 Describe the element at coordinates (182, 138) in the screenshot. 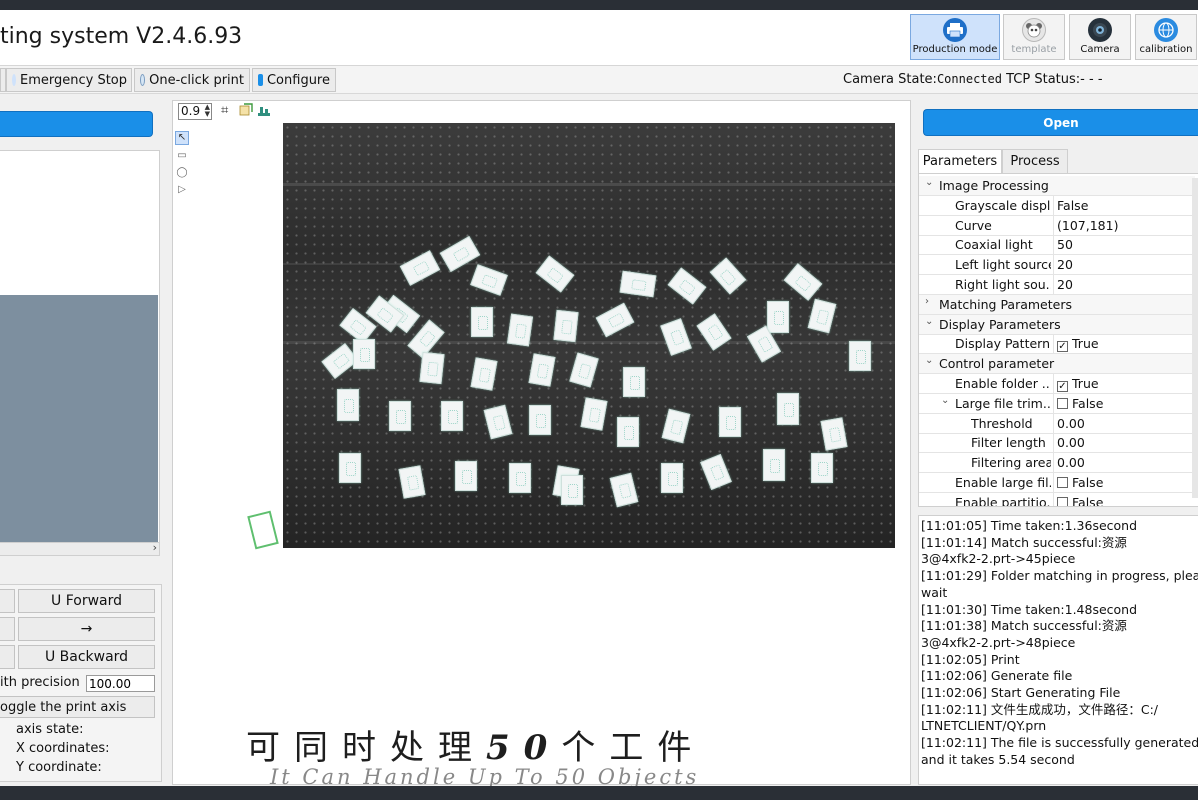

I see `select-tool-button: ↖` at that location.